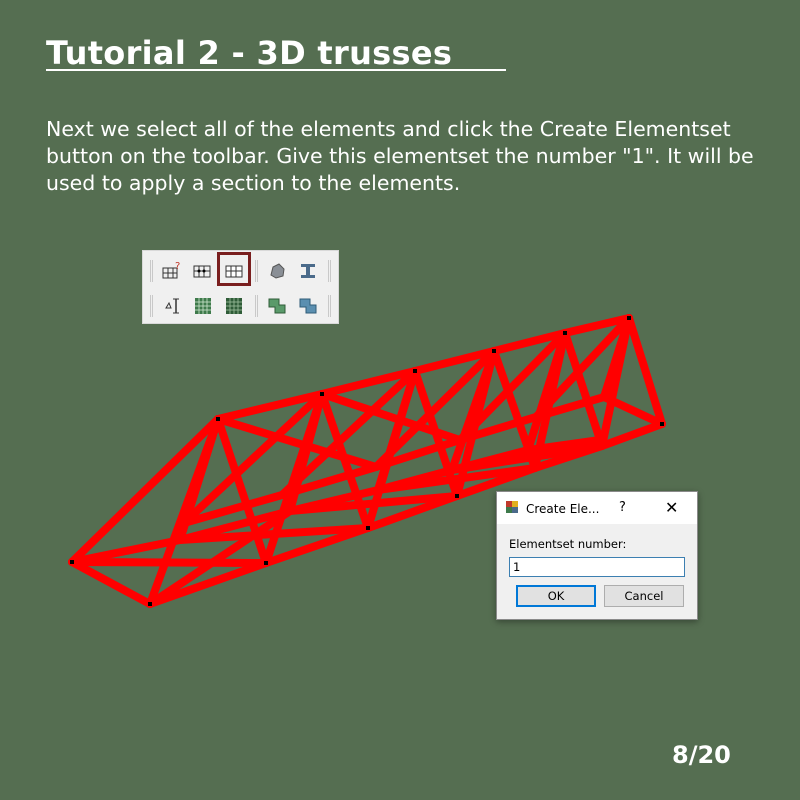 The width and height of the screenshot is (800, 800). I want to click on node-grid-icon, so click(202, 271).